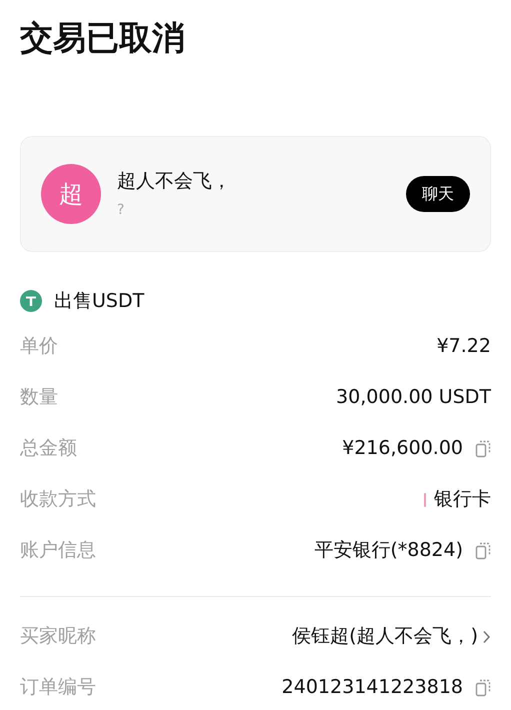  Describe the element at coordinates (385, 637) in the screenshot. I see `detail-value: 侯钰超(超人不会飞，)` at that location.